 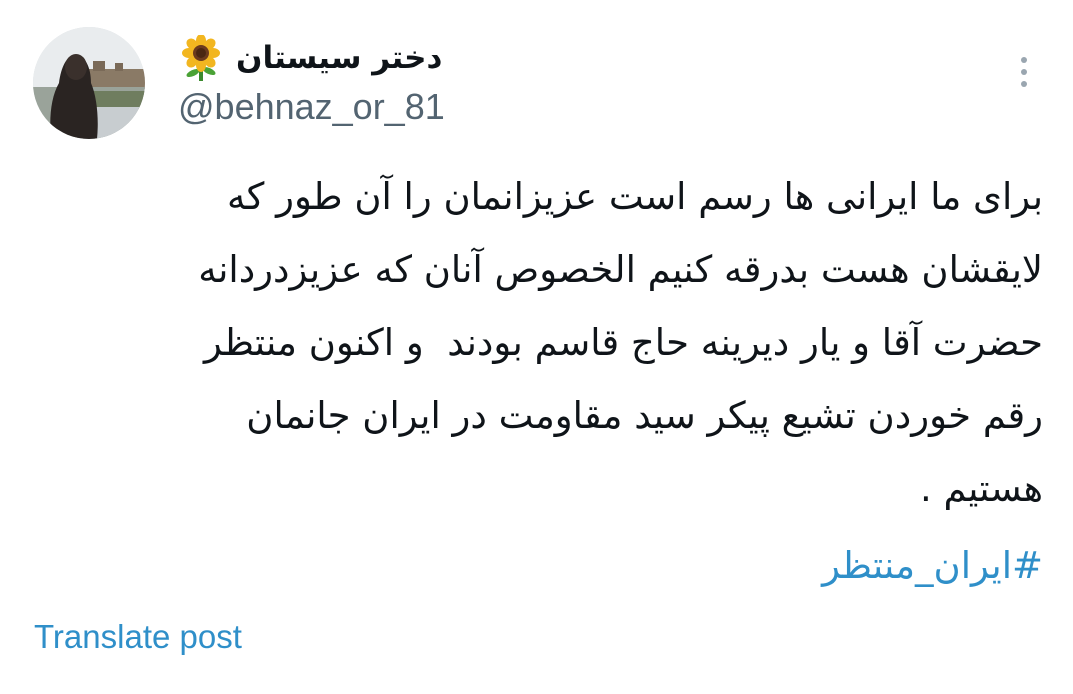 What do you see at coordinates (932, 566) in the screenshot?
I see `hashtag-link: #ایران_منتظر` at bounding box center [932, 566].